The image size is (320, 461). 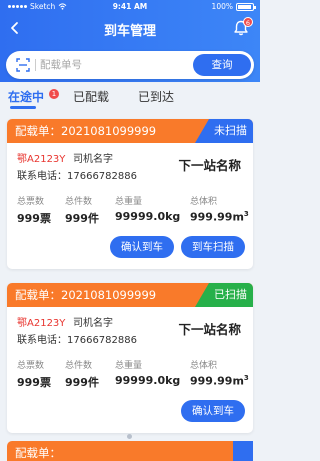 I want to click on header-bar: Sketch 9:41 AM 100% 到车管理 6 配载单号 查询, so click(x=130, y=41).